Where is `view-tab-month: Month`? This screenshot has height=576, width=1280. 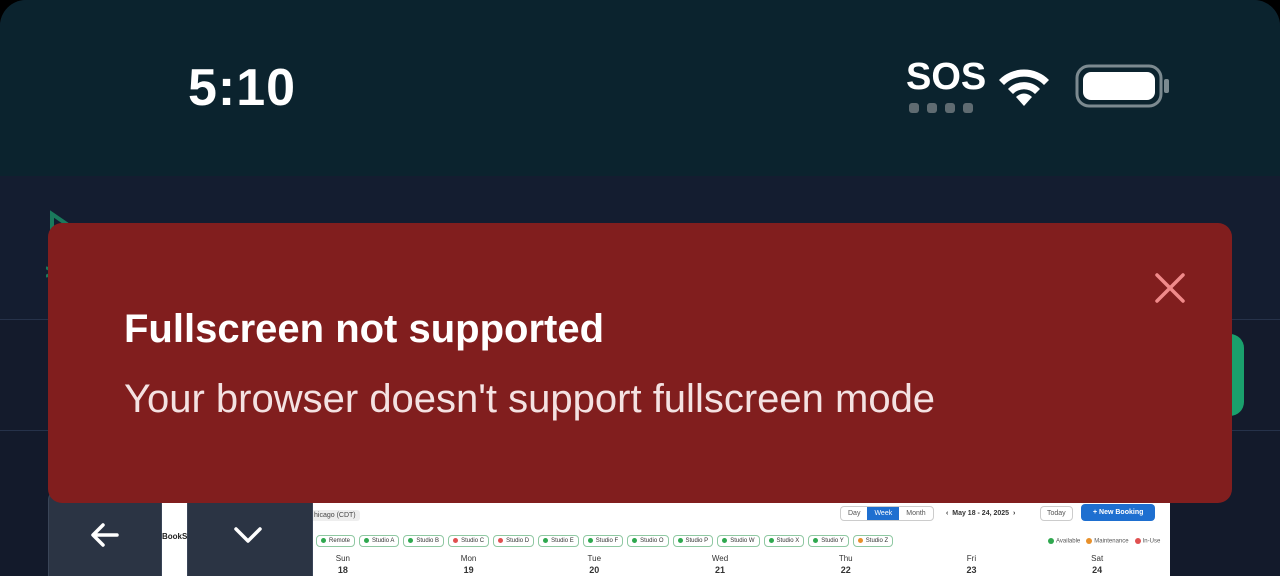
view-tab-month: Month is located at coordinates (915, 513).